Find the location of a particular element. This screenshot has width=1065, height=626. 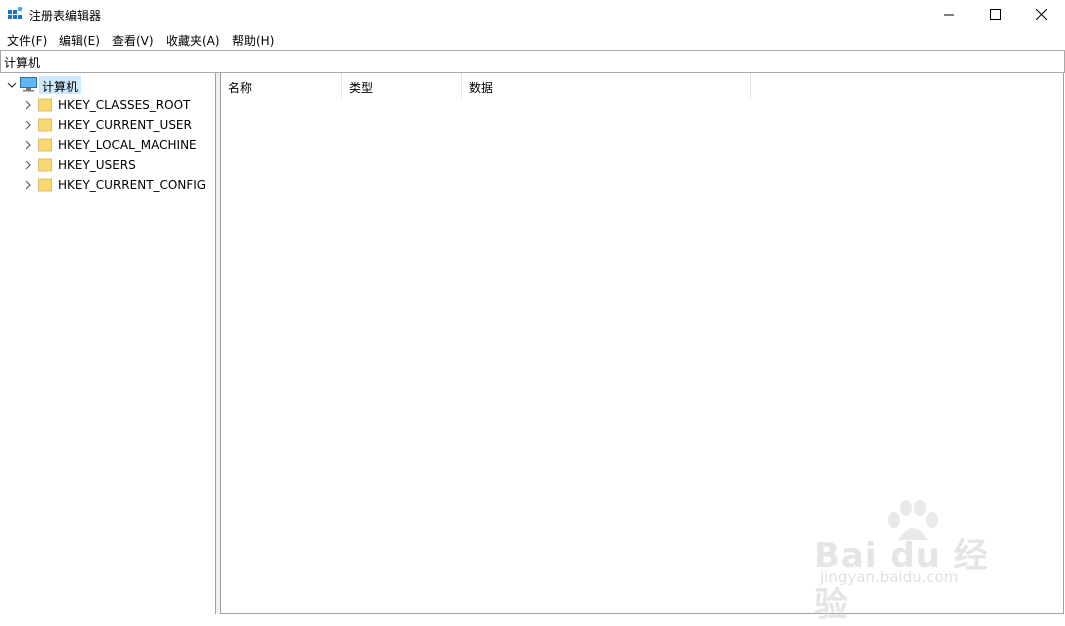

tree-item: HKEY_LOCAL_MACHINE is located at coordinates (107, 145).